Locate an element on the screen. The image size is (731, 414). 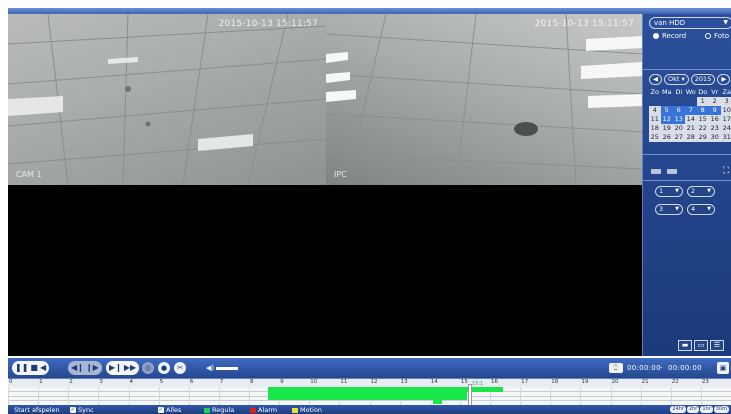
channel-select-4: 4 ▼ is located at coordinates (701, 209).